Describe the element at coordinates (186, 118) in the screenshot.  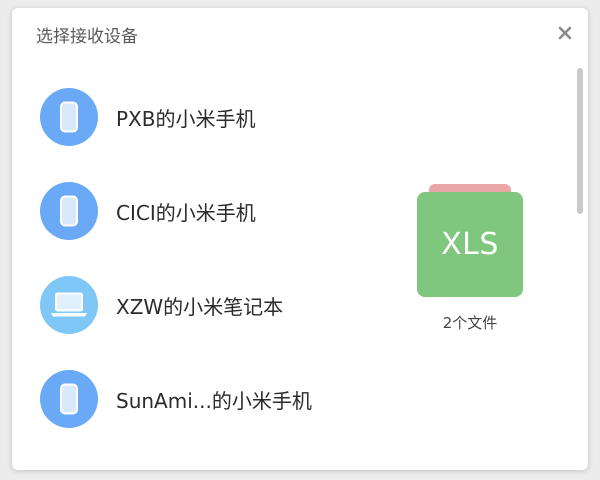
I see `device-name: PXB的小米手机` at that location.